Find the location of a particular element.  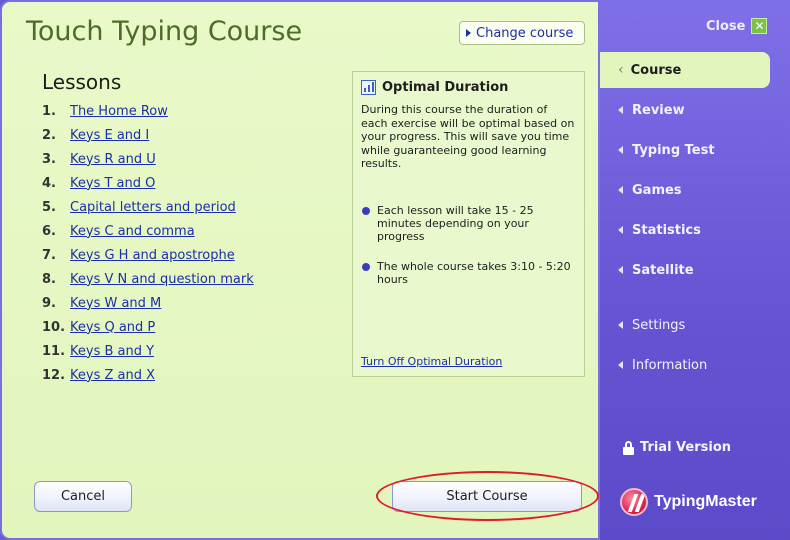

bar-chart-icon is located at coordinates (368, 87).